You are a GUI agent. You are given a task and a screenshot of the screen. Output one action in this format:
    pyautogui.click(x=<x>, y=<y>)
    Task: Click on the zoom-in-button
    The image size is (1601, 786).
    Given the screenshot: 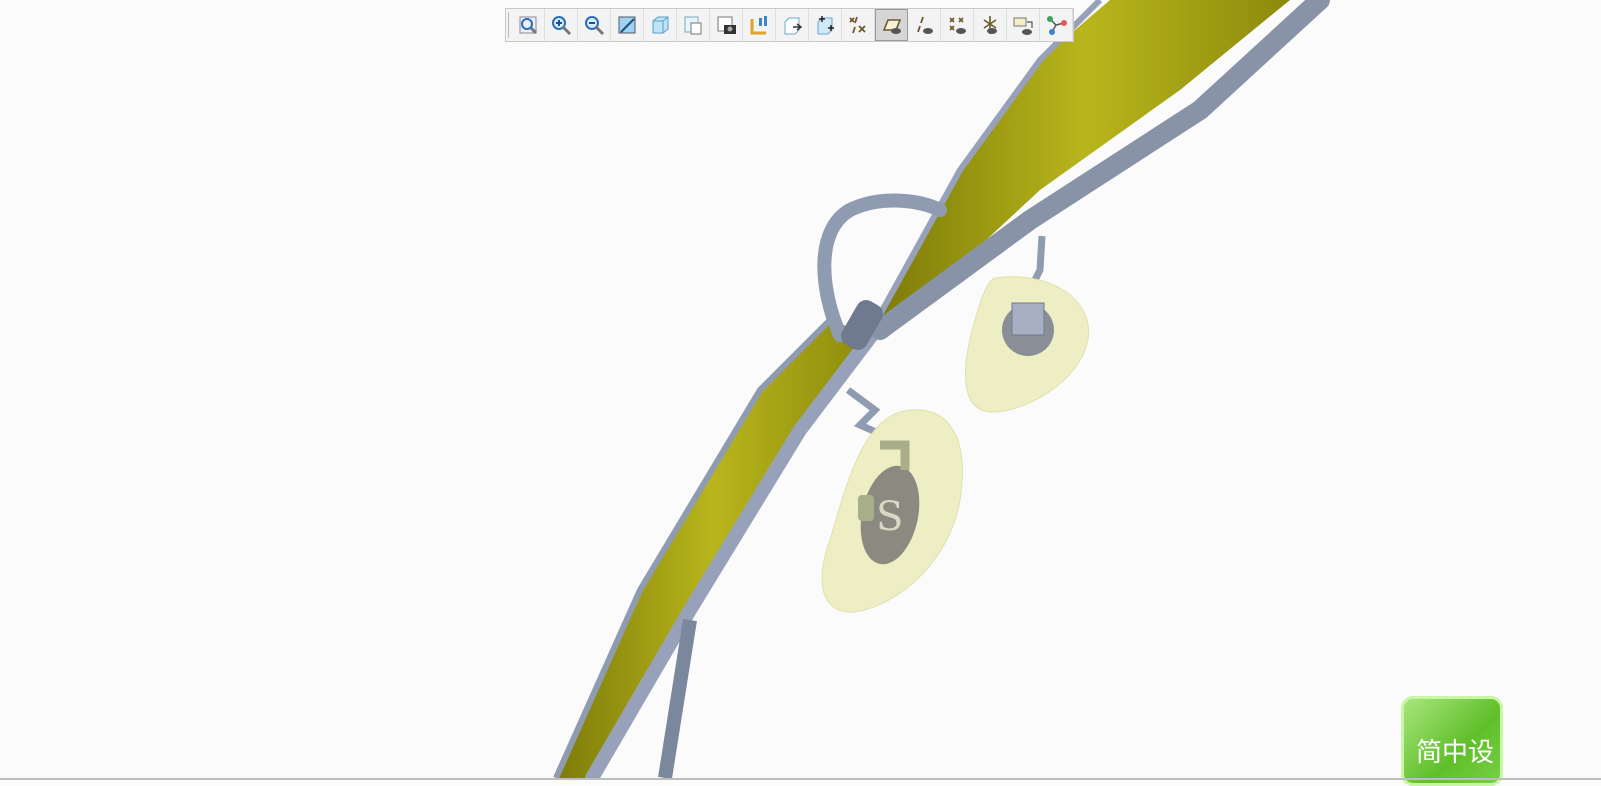 What is the action you would take?
    pyautogui.click(x=561, y=25)
    